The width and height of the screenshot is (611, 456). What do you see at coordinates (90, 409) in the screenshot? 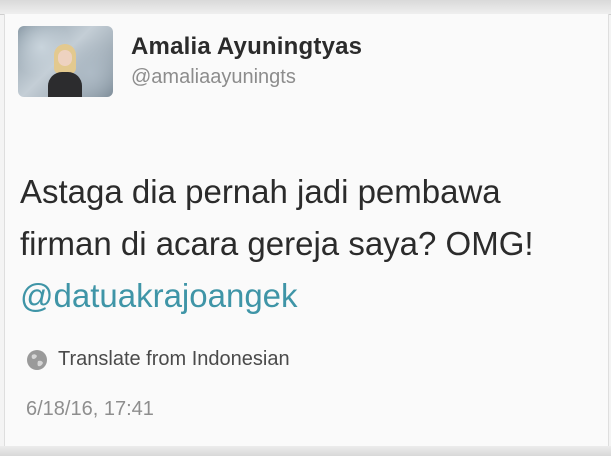
I see `tweet-timestamp: 6/18/16, 17:41` at bounding box center [90, 409].